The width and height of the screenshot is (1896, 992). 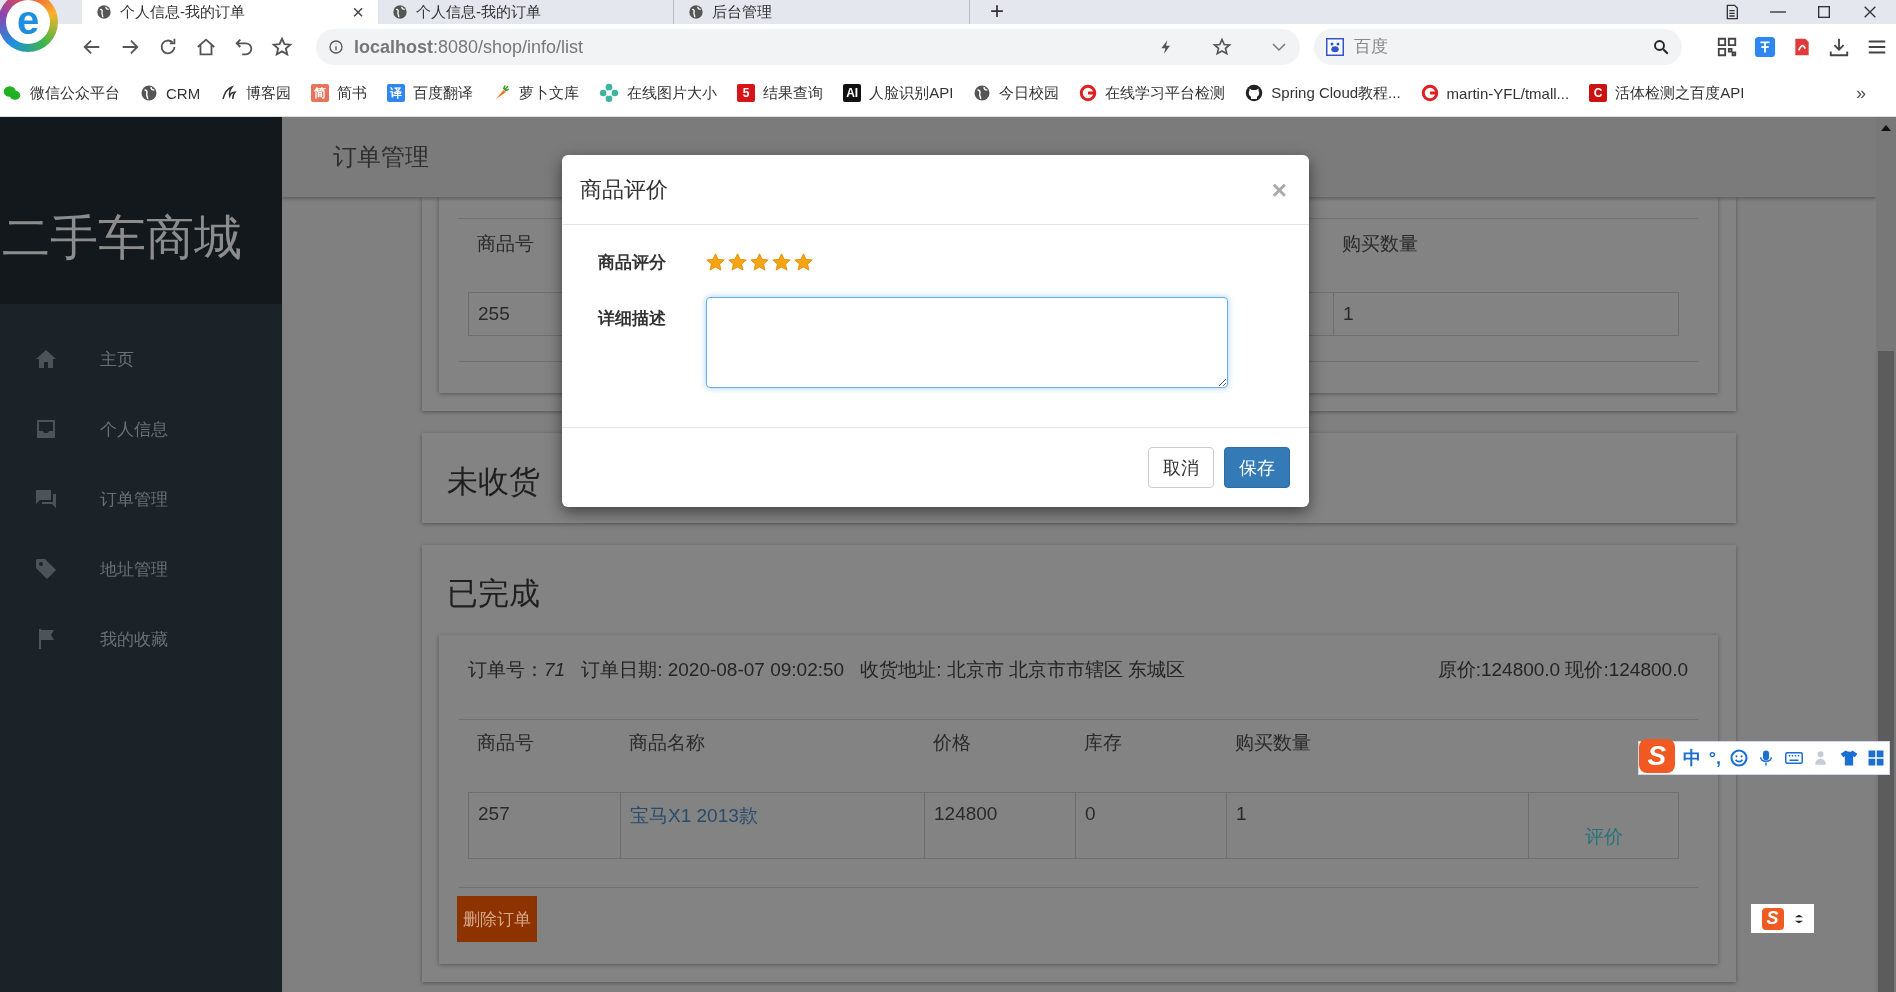 I want to click on bookmark-link: 微信公众平台, so click(x=61, y=93).